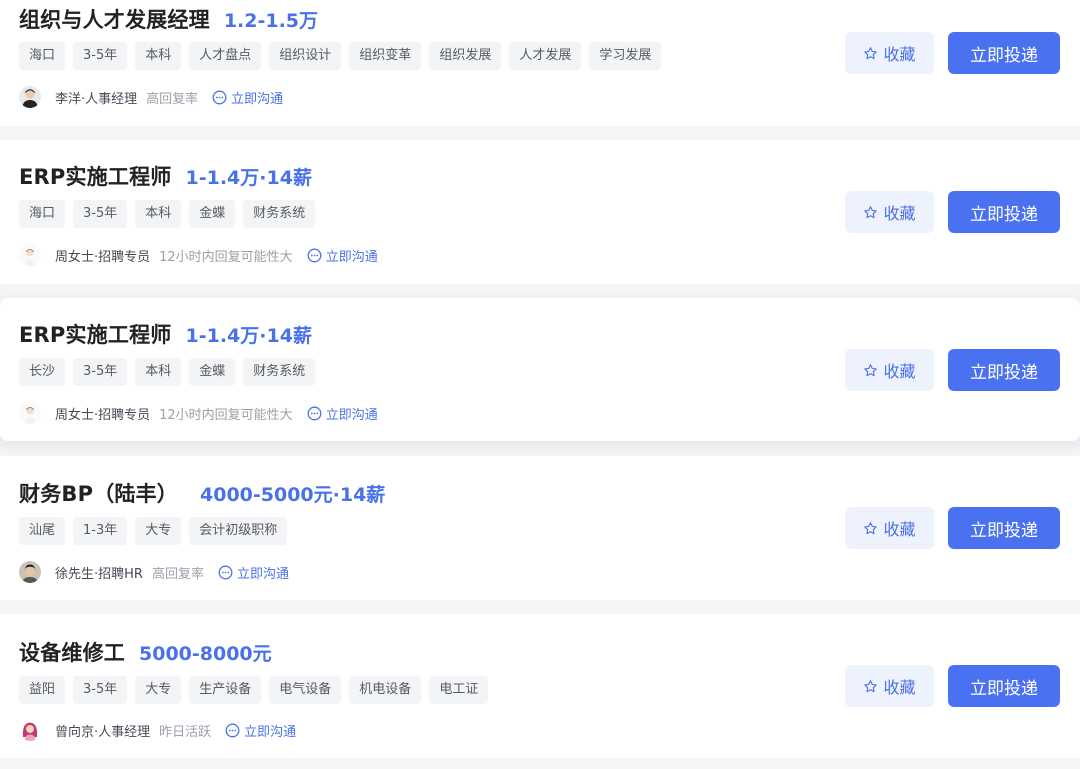 The image size is (1080, 769). I want to click on salary: 5000-8000元, so click(205, 654).